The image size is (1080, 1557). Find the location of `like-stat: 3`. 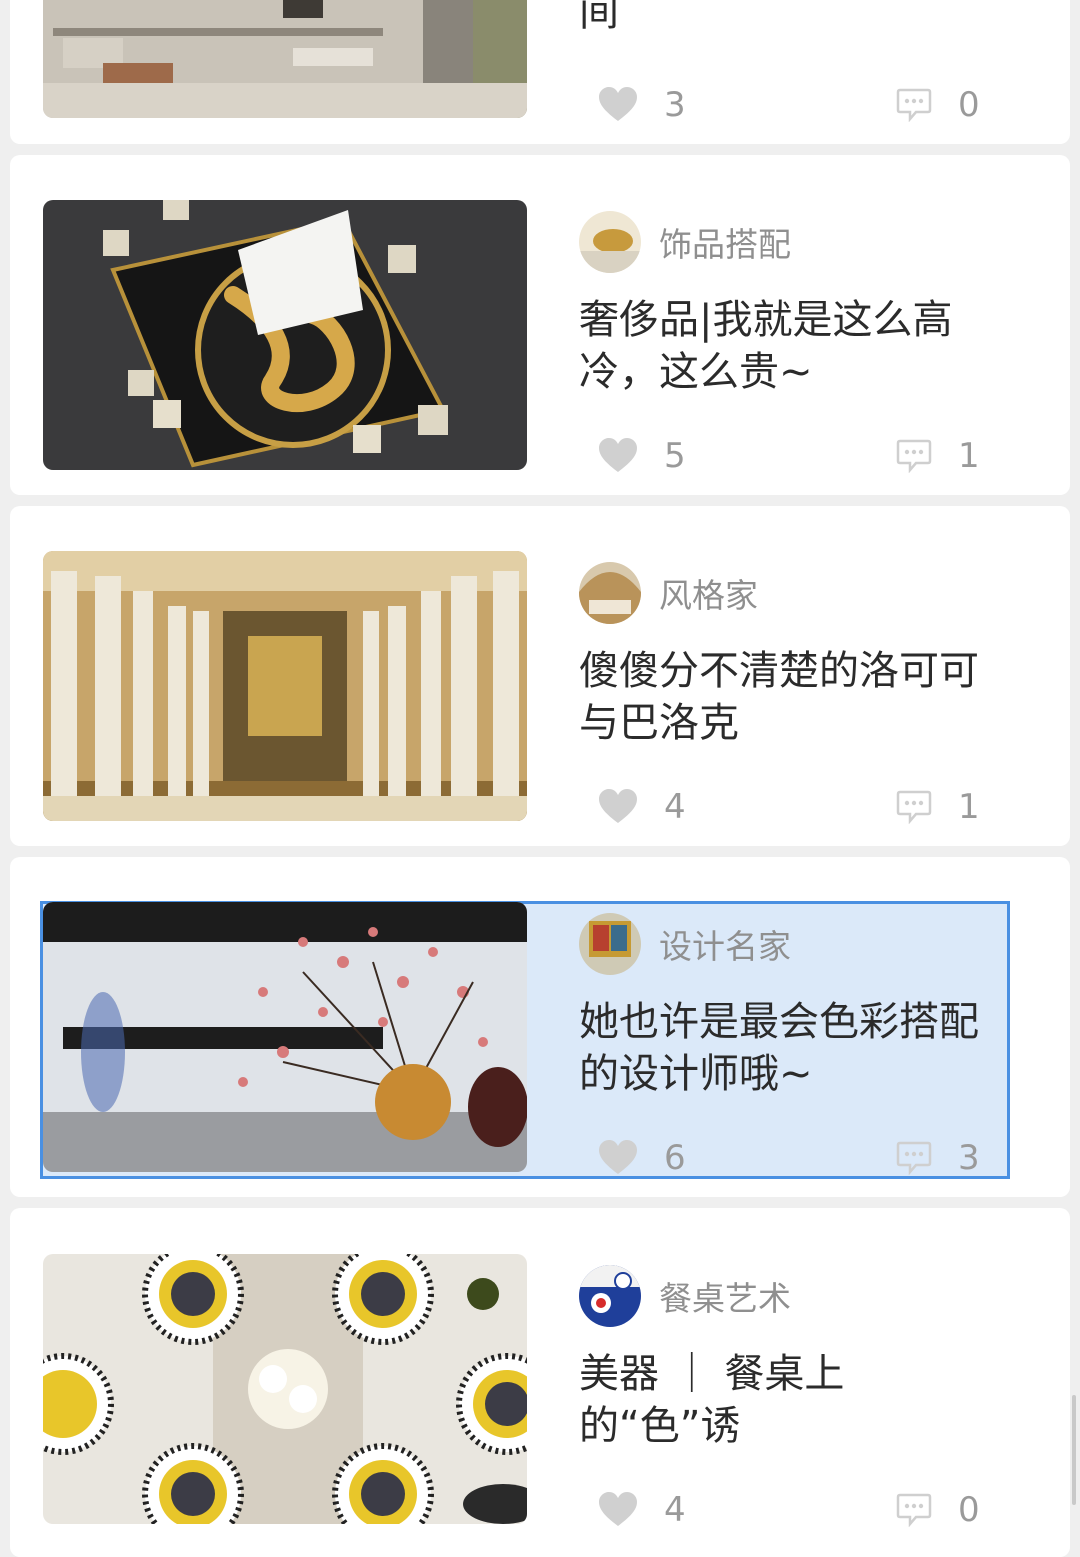

like-stat: 3 is located at coordinates (642, 105).